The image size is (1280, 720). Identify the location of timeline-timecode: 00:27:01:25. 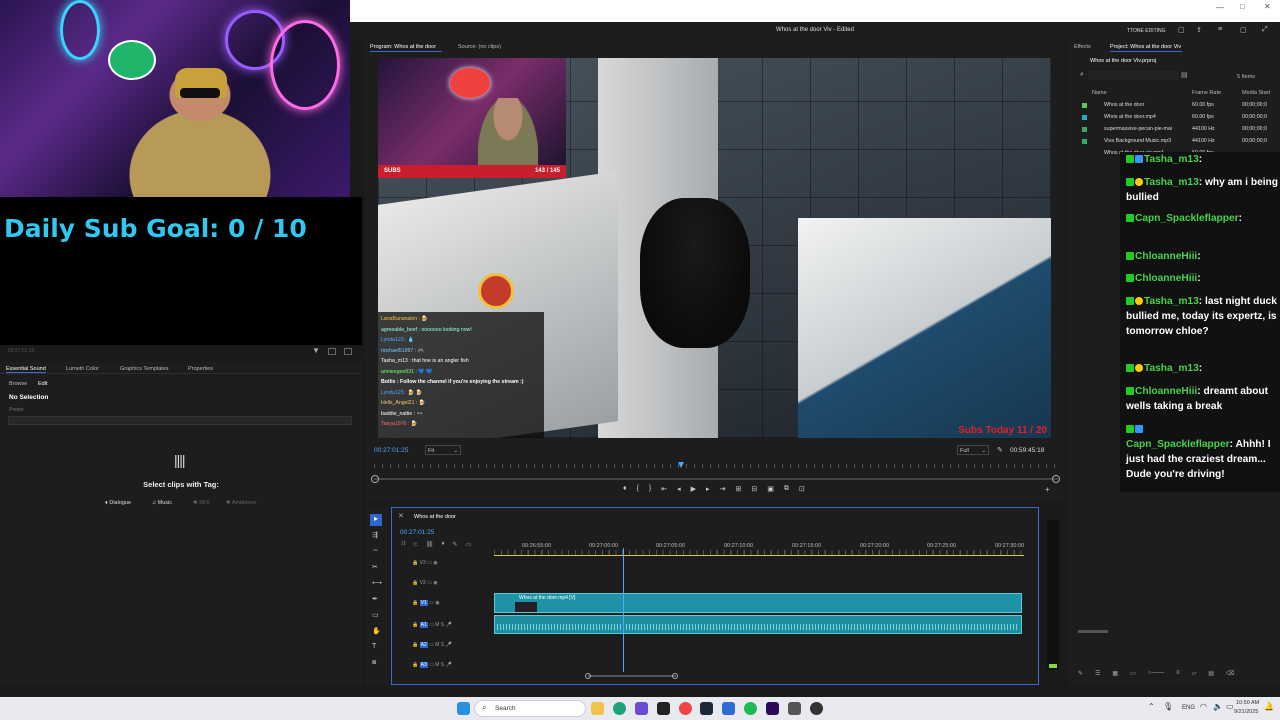
(417, 532).